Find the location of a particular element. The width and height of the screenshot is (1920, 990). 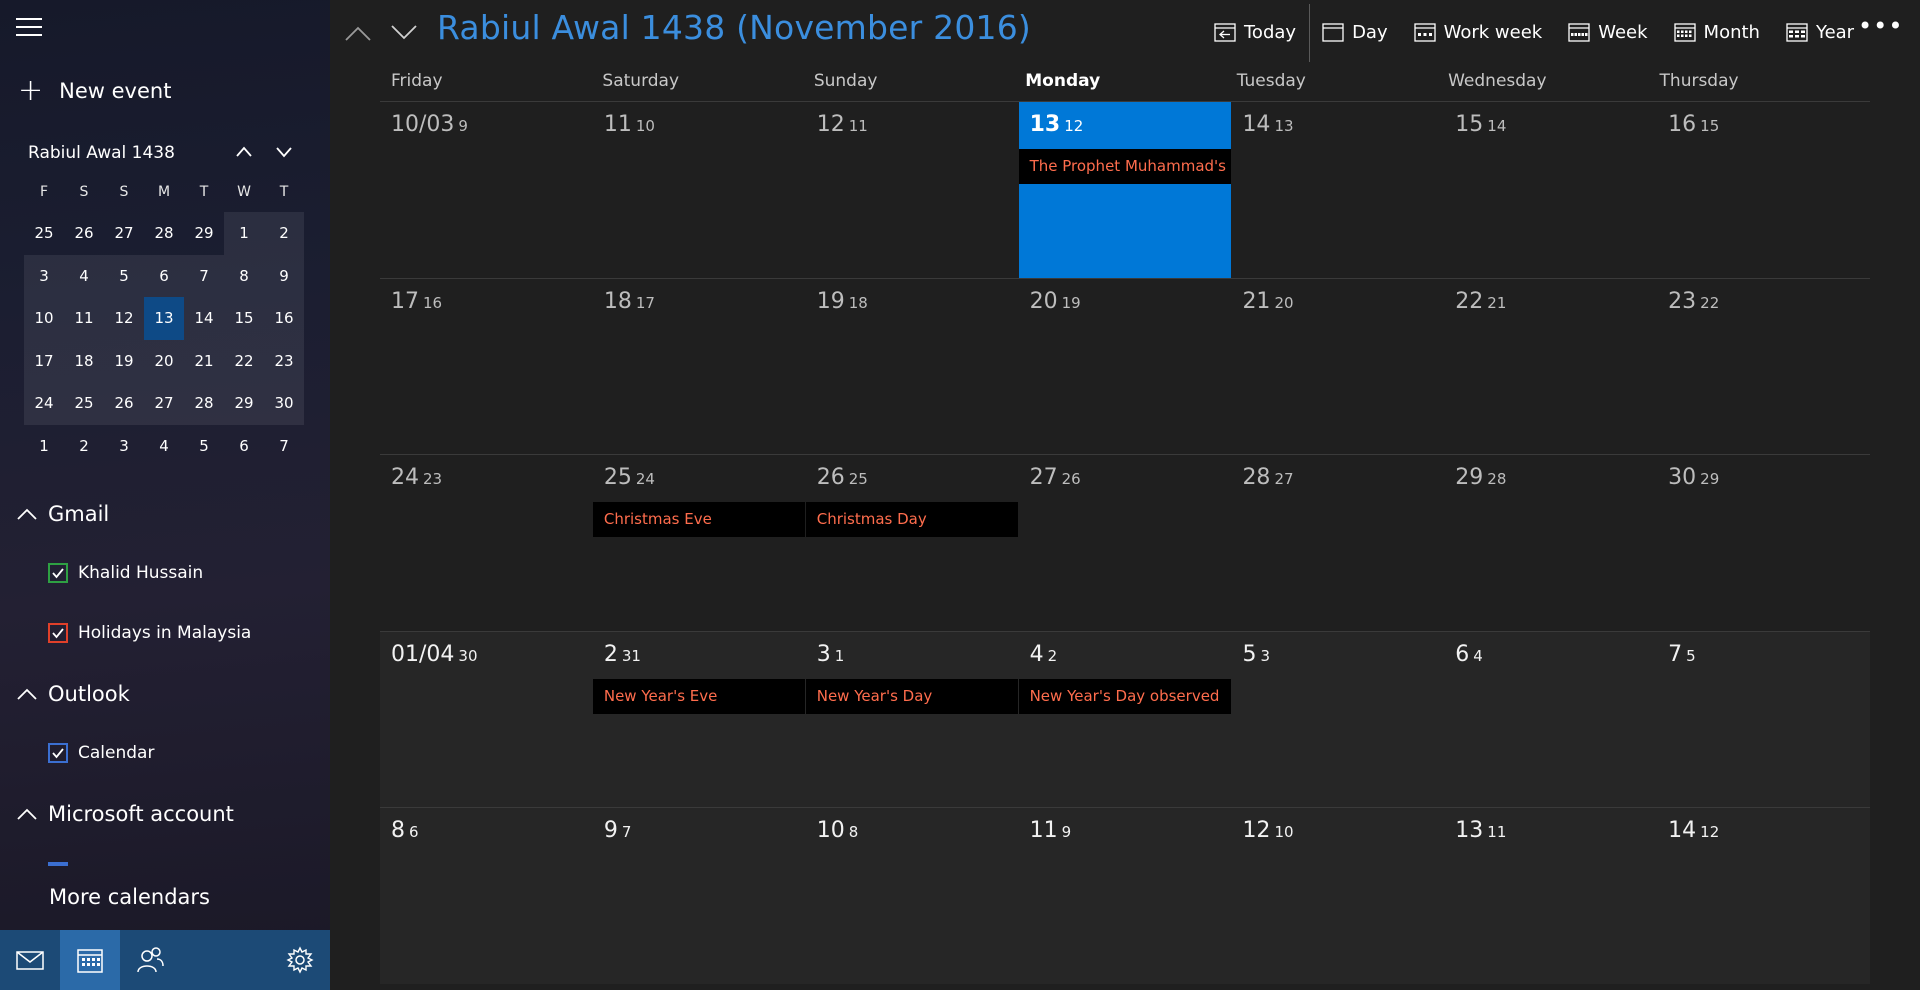

day-cell: 86 is located at coordinates (486, 896).